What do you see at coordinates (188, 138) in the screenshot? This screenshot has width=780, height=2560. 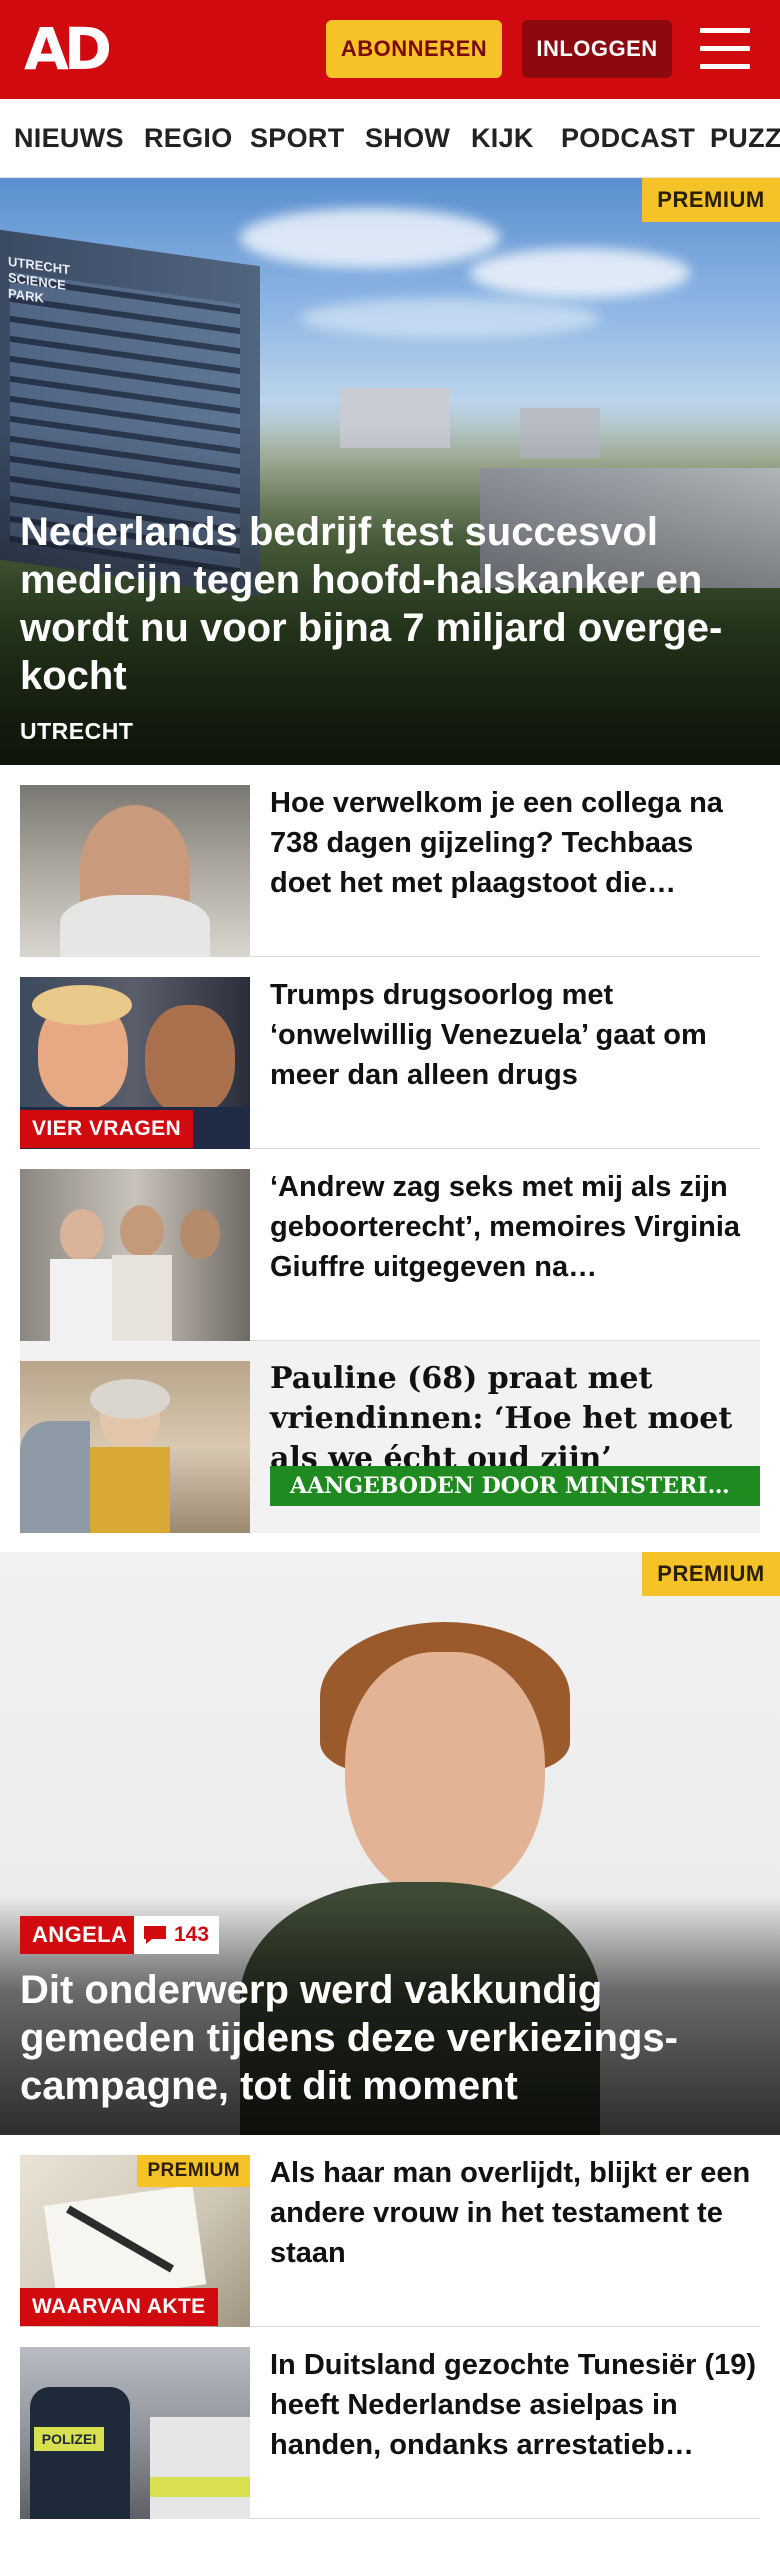 I see `nav-item-regio: REGIO` at bounding box center [188, 138].